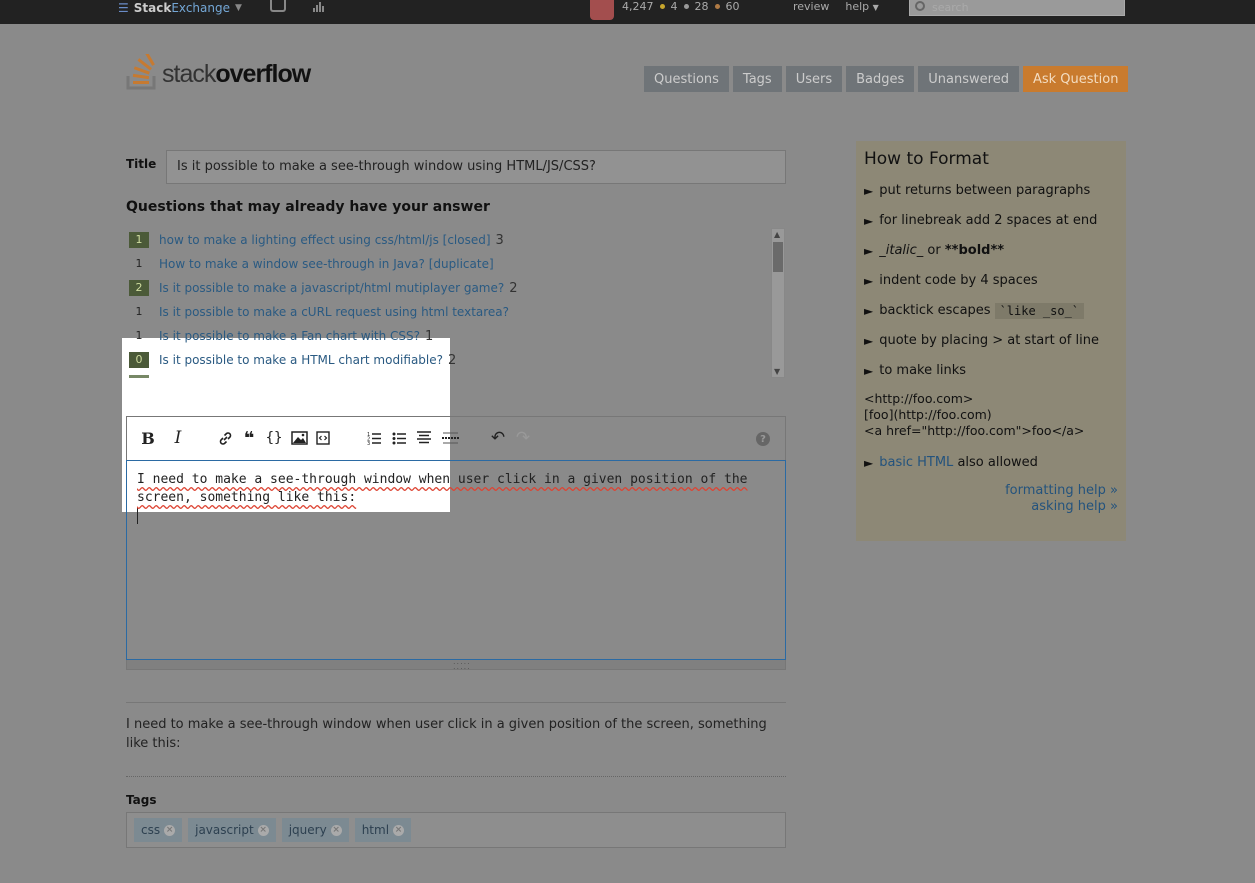 This screenshot has width=1255, height=883. Describe the element at coordinates (662, 6) in the screenshot. I see `gold-badge-icon` at that location.